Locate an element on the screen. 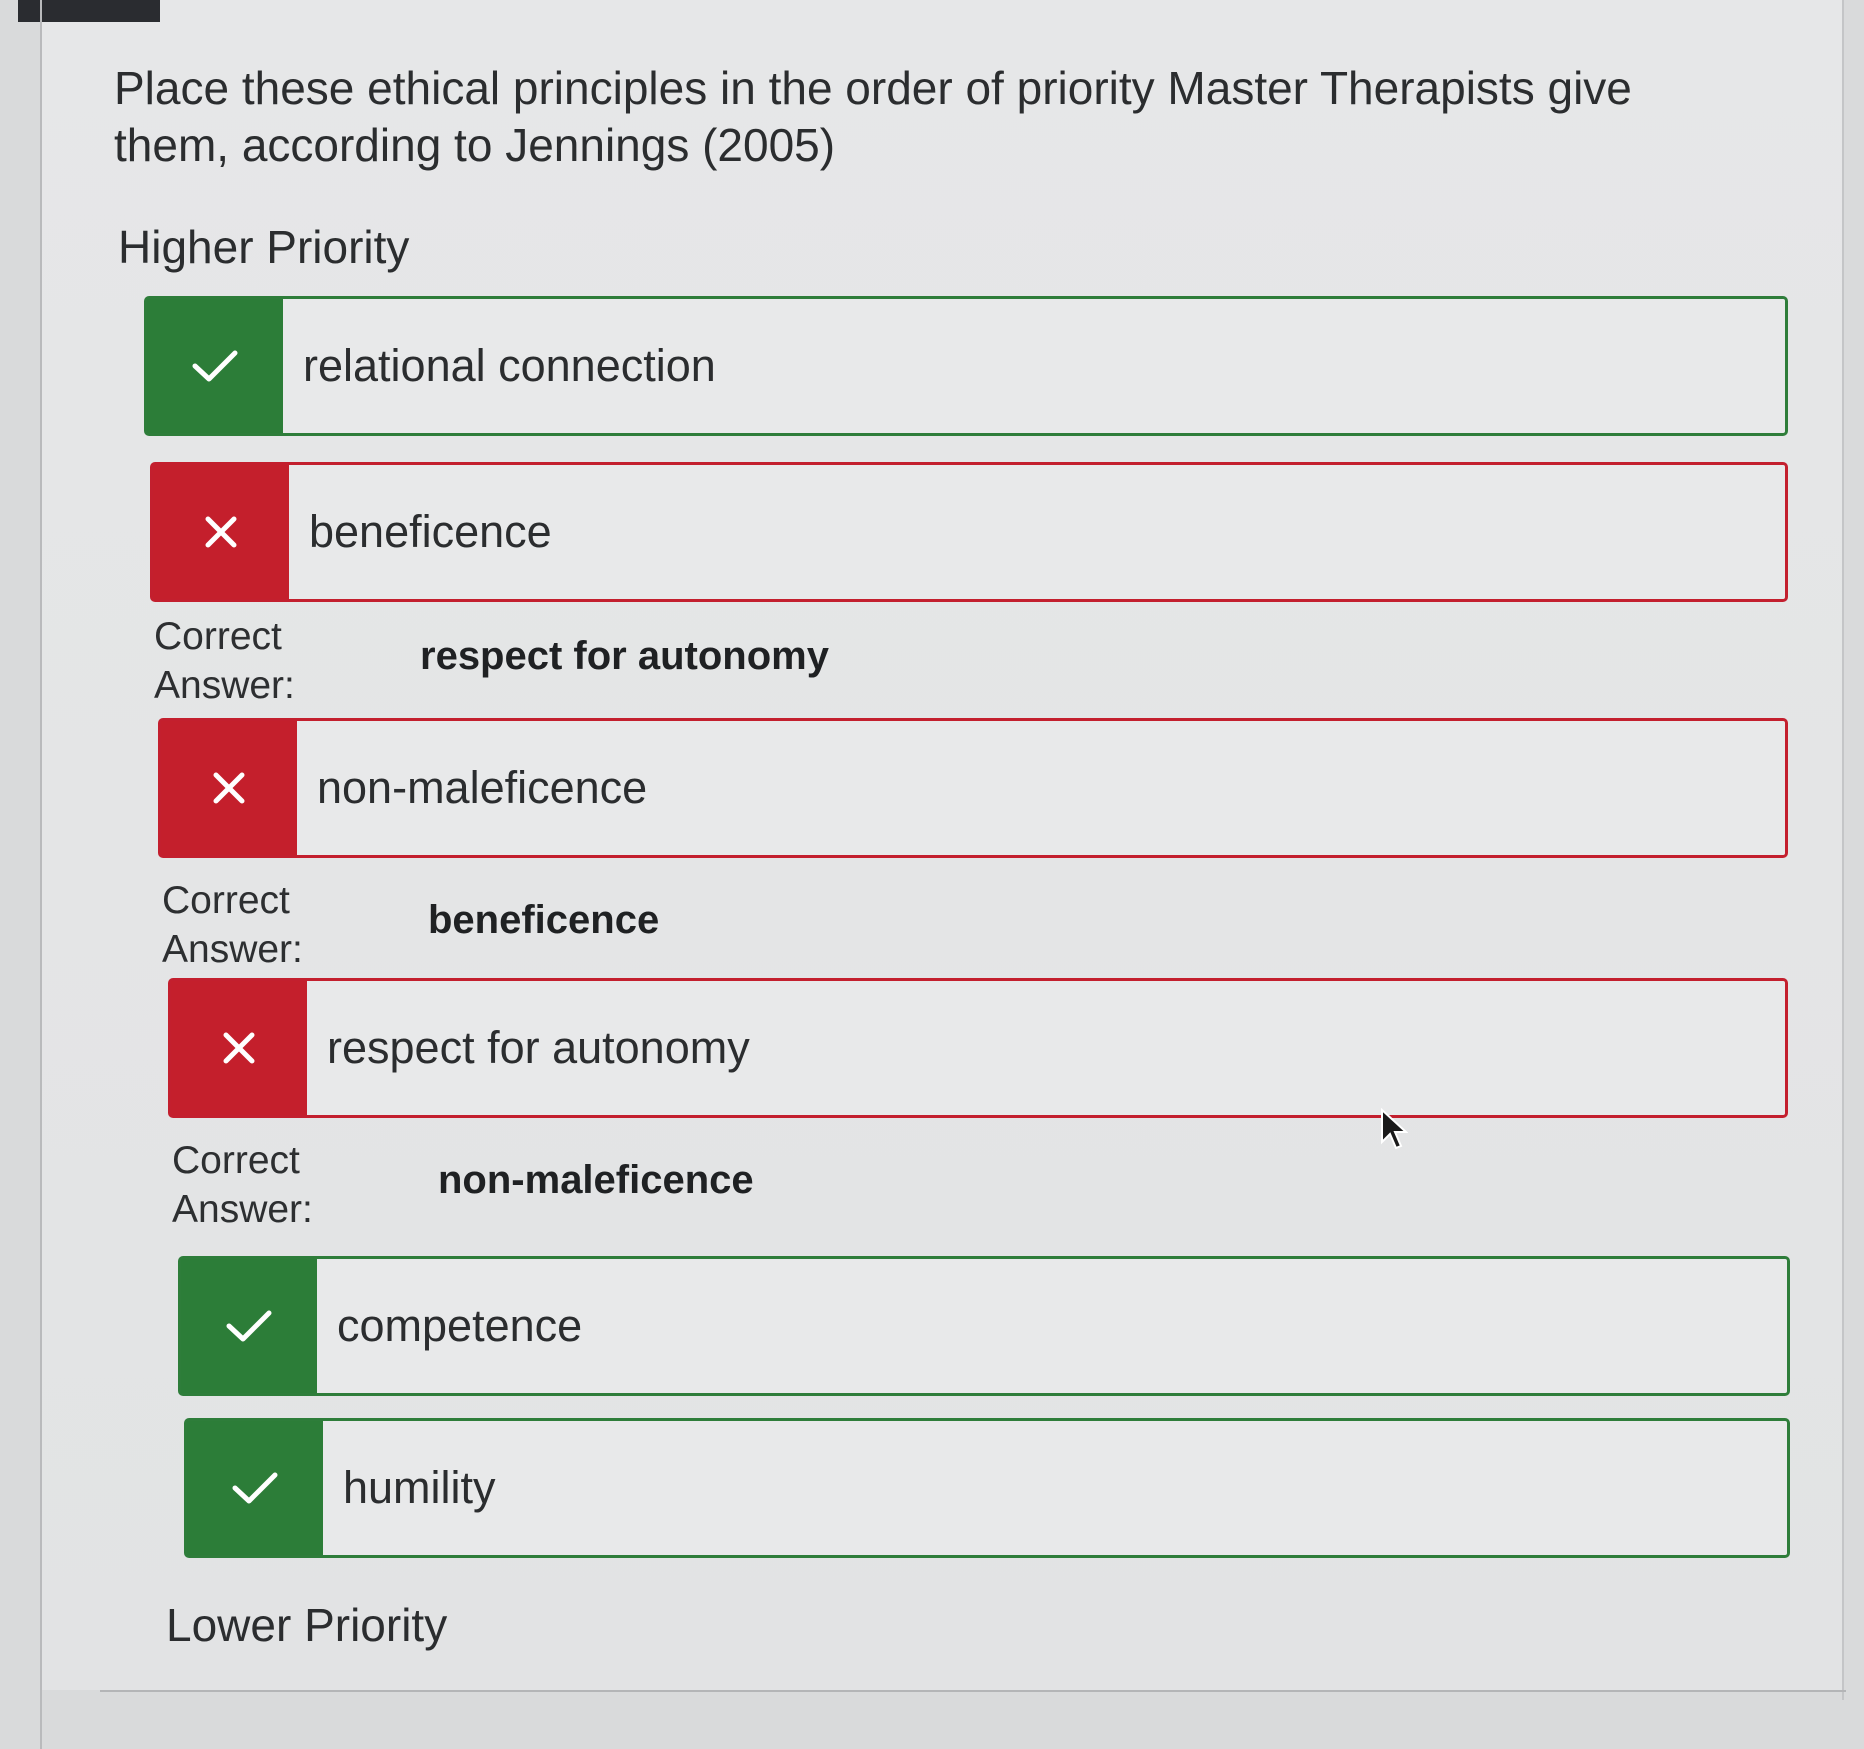 The height and width of the screenshot is (1749, 1864). order-item-correct: relational connection is located at coordinates (966, 366).